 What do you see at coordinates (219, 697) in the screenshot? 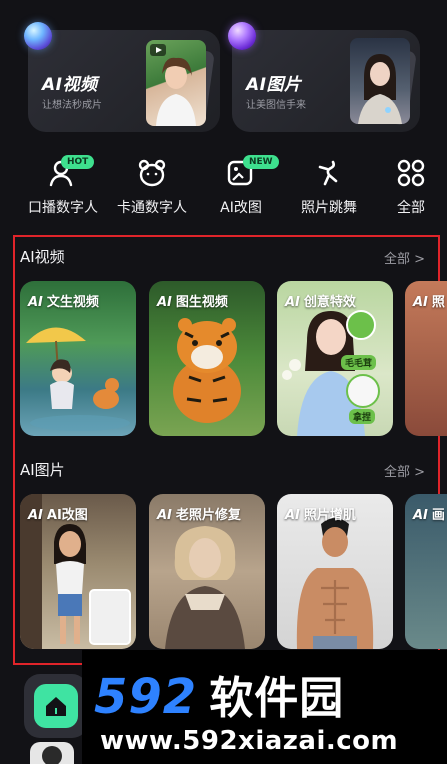
I see `watermark-logo: 592 软件园` at bounding box center [219, 697].